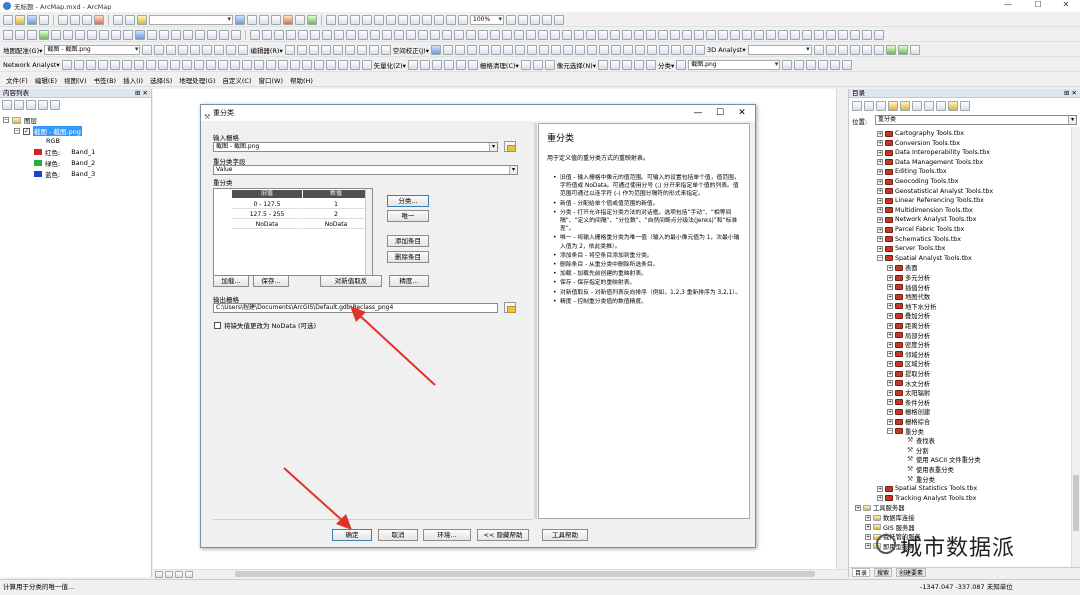 This screenshot has width=1080, height=595. I want to click on toolbox-item: + Schematics Tools.tbx, so click(919, 239).